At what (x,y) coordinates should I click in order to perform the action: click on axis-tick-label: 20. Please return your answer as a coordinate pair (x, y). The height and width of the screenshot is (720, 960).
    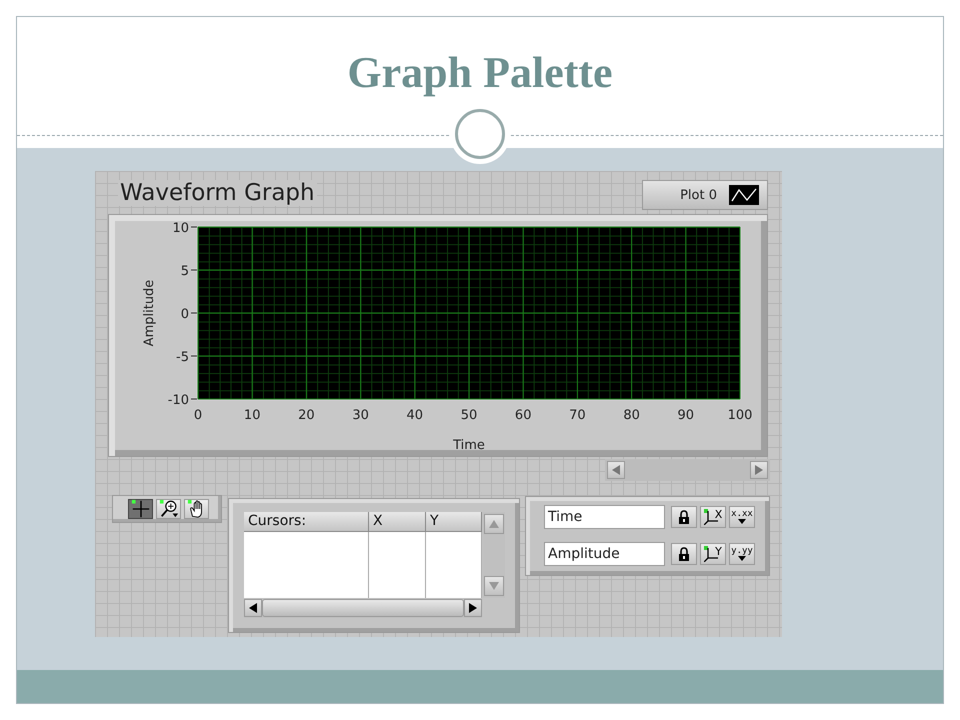
    Looking at the image, I should click on (306, 415).